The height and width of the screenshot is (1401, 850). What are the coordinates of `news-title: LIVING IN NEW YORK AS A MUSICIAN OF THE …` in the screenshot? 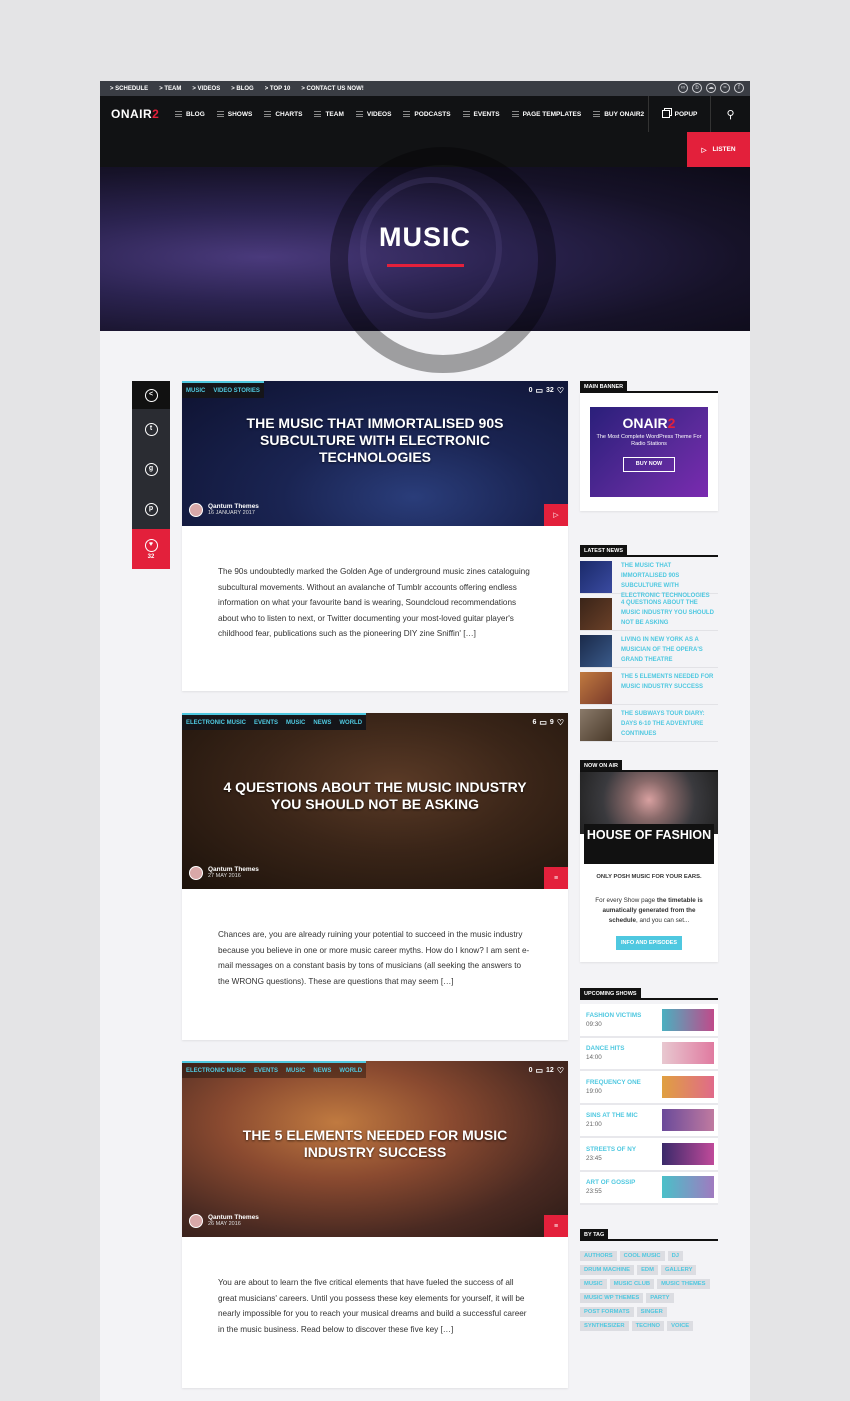 It's located at (669, 649).